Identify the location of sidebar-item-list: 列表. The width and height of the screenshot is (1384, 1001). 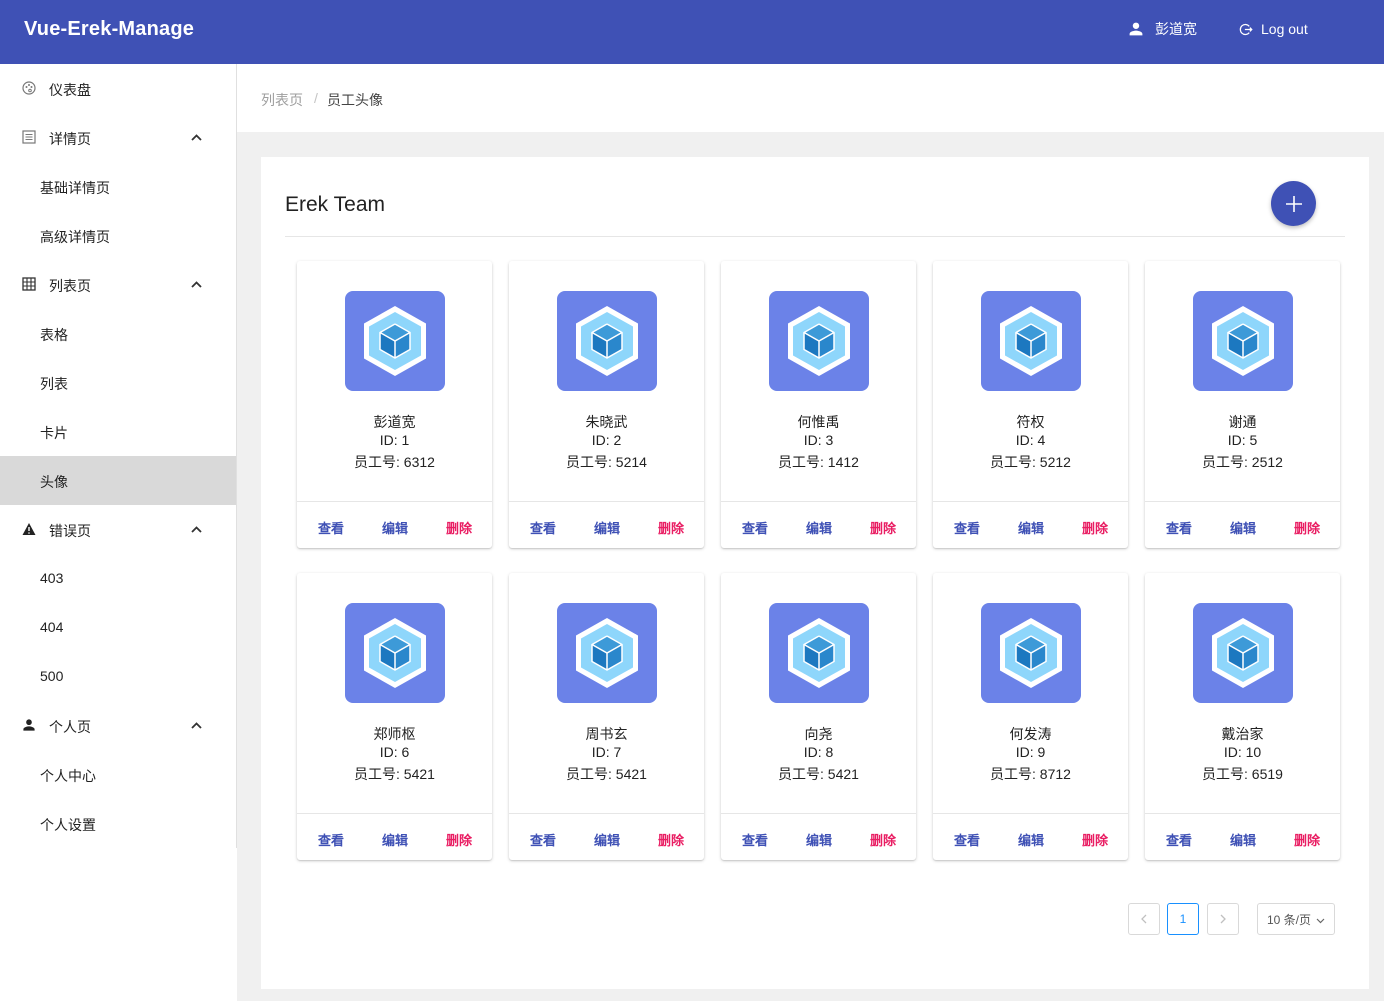
(118, 382).